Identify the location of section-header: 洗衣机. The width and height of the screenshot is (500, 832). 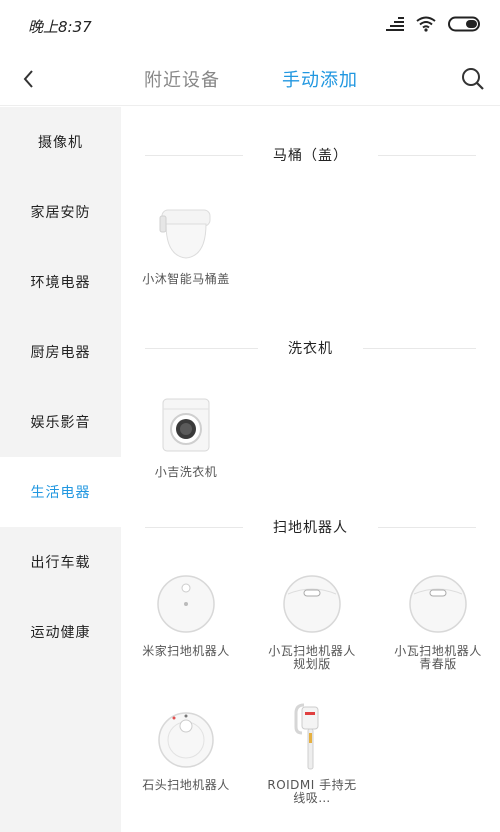
(310, 348).